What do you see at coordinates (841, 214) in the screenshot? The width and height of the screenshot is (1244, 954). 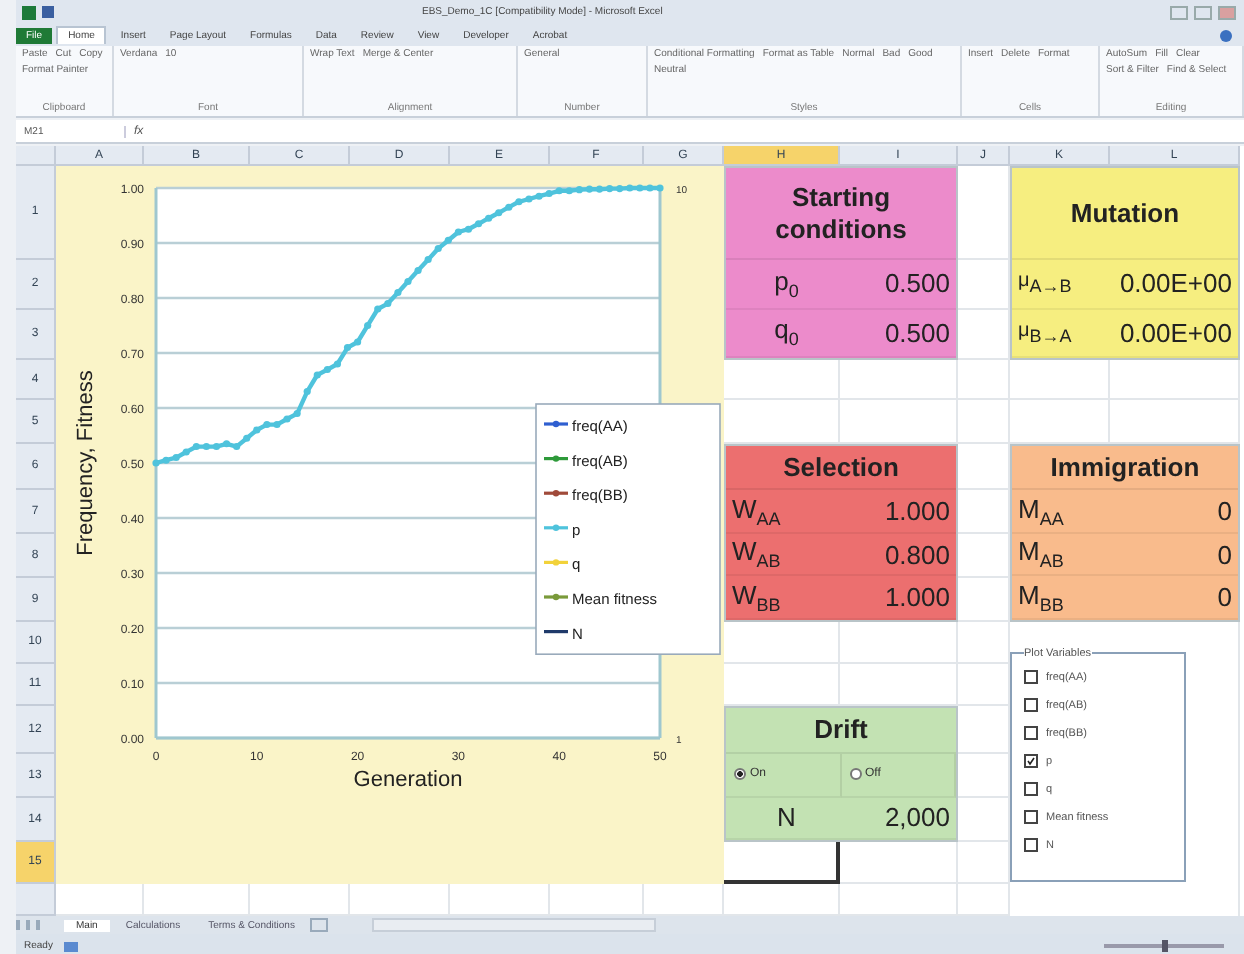 I see `panel-title: Starting conditions` at bounding box center [841, 214].